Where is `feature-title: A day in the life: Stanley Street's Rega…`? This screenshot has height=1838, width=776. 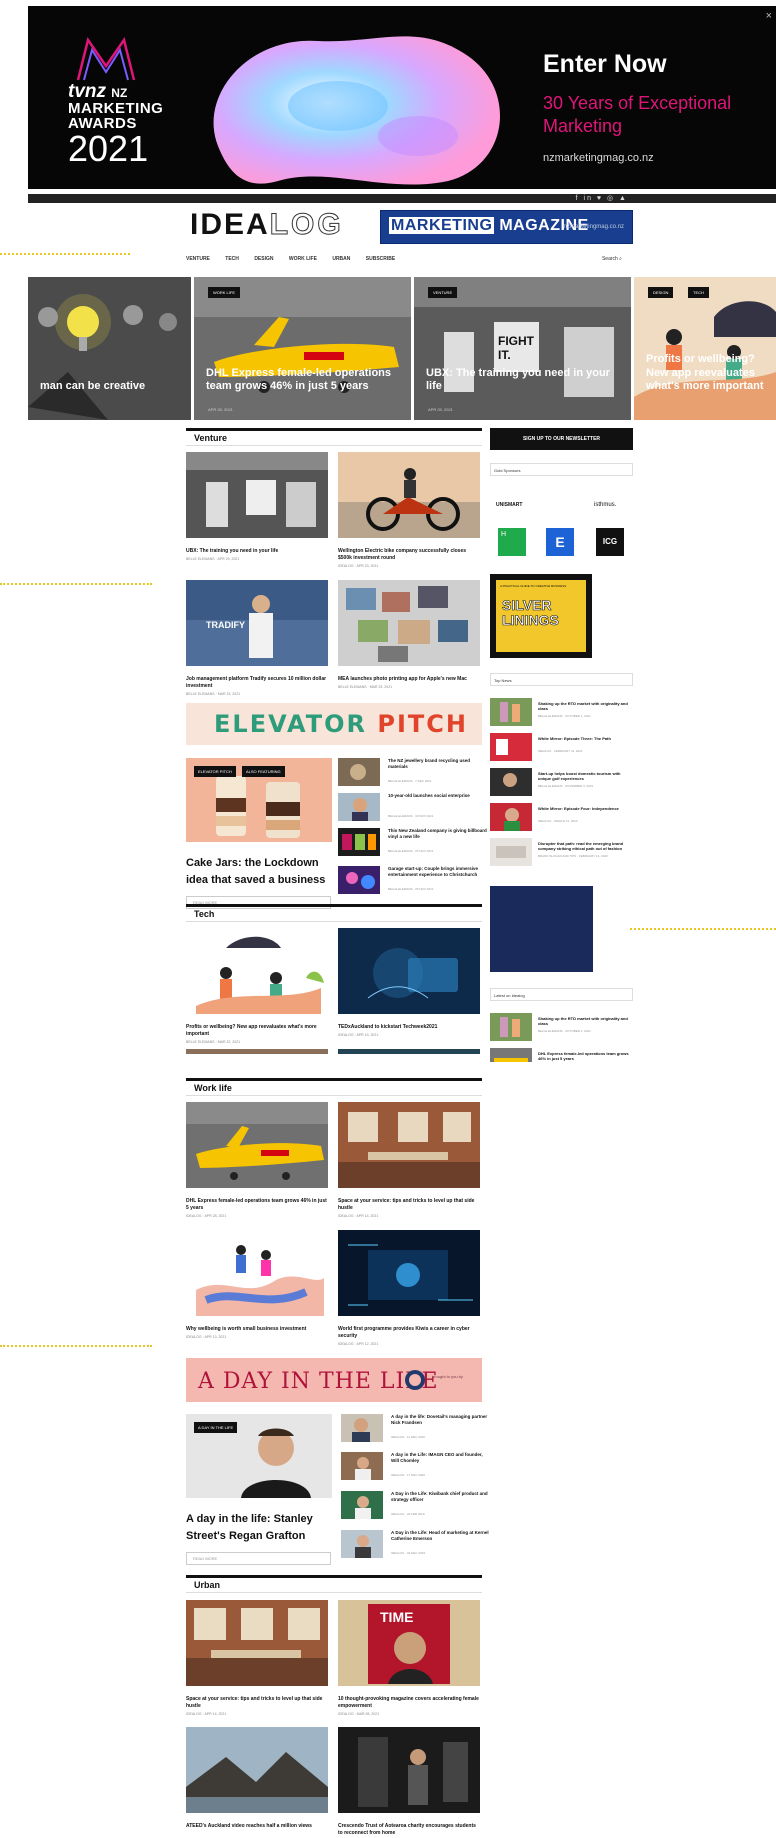 feature-title: A day in the life: Stanley Street's Rega… is located at coordinates (259, 1527).